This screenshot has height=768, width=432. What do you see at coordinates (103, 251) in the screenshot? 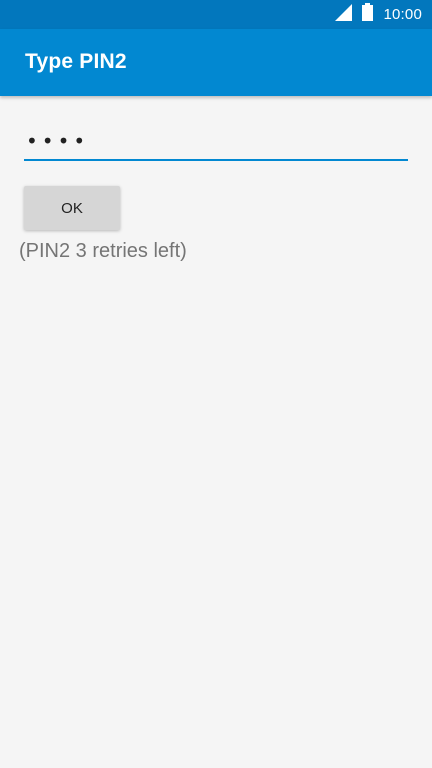
I see `retries-left-message: (PIN2 3 retries left)` at bounding box center [103, 251].